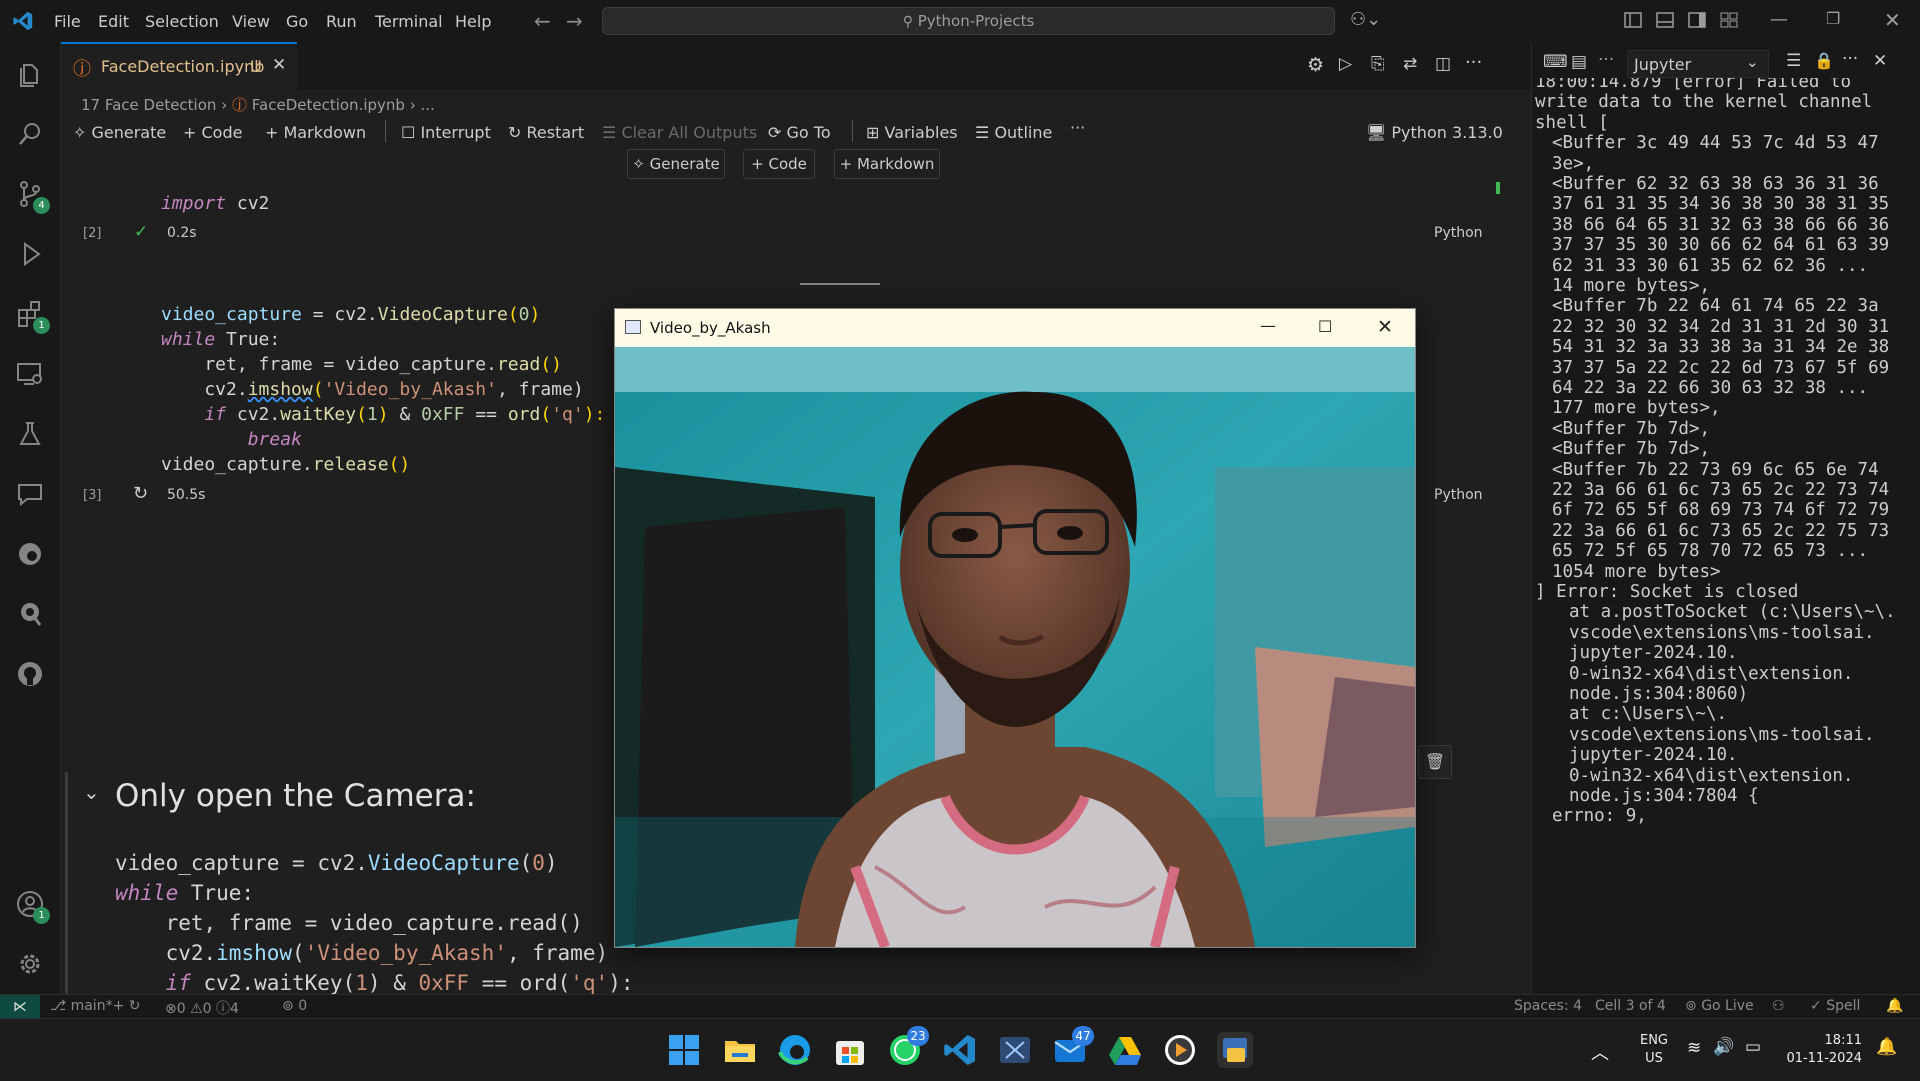 This screenshot has width=1920, height=1081. Describe the element at coordinates (30, 374) in the screenshot. I see `remote-explorer-icon` at that location.